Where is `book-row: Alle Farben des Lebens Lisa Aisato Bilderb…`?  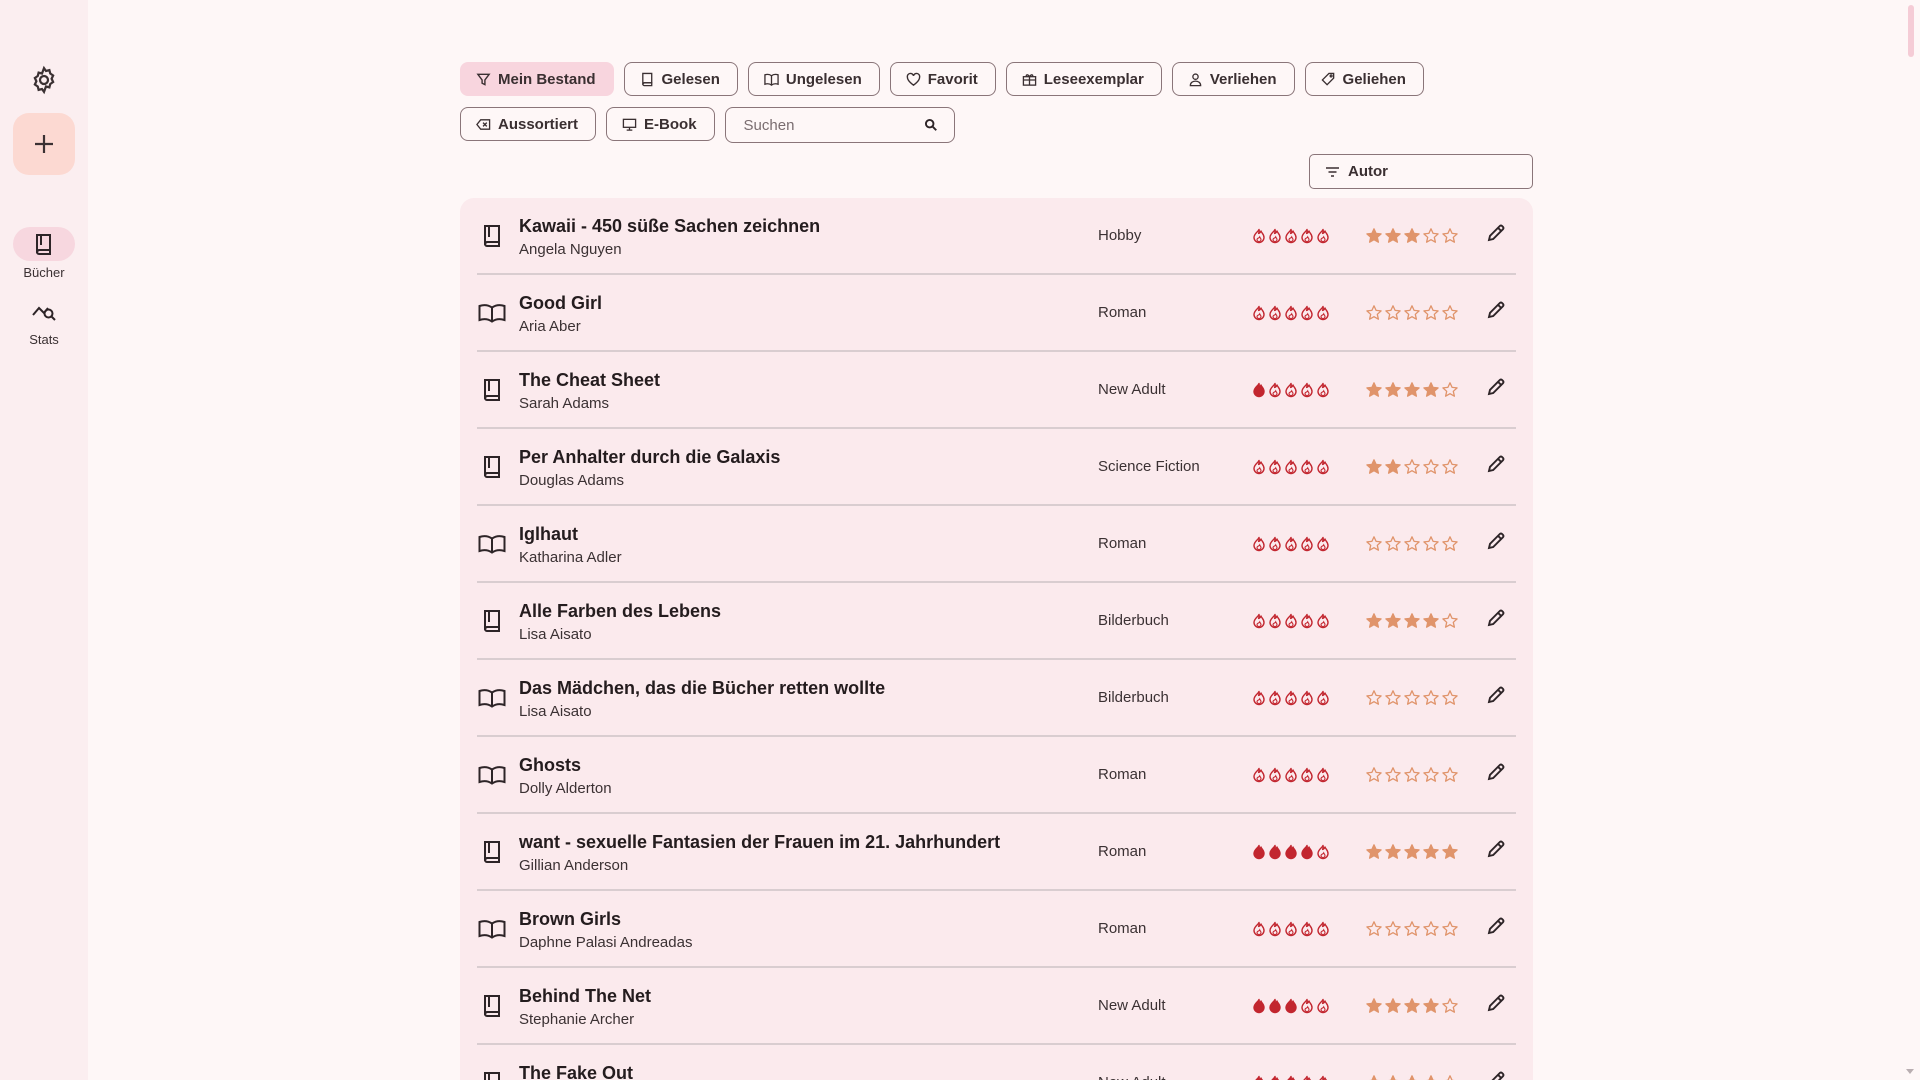 book-row: Alle Farben des Lebens Lisa Aisato Bilderb… is located at coordinates (996, 621).